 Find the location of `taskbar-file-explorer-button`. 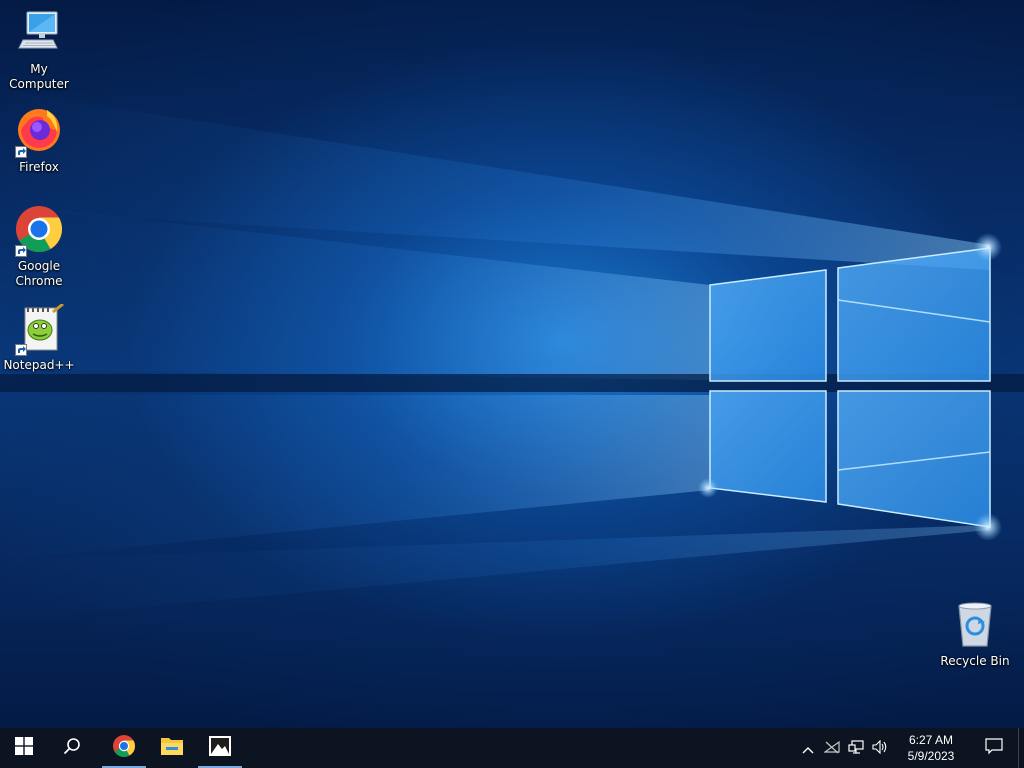

taskbar-file-explorer-button is located at coordinates (172, 748).